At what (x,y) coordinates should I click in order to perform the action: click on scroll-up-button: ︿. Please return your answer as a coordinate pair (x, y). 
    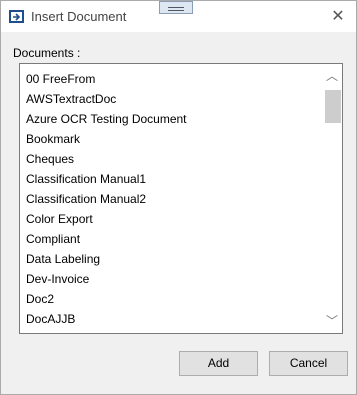
    Looking at the image, I should click on (332, 76).